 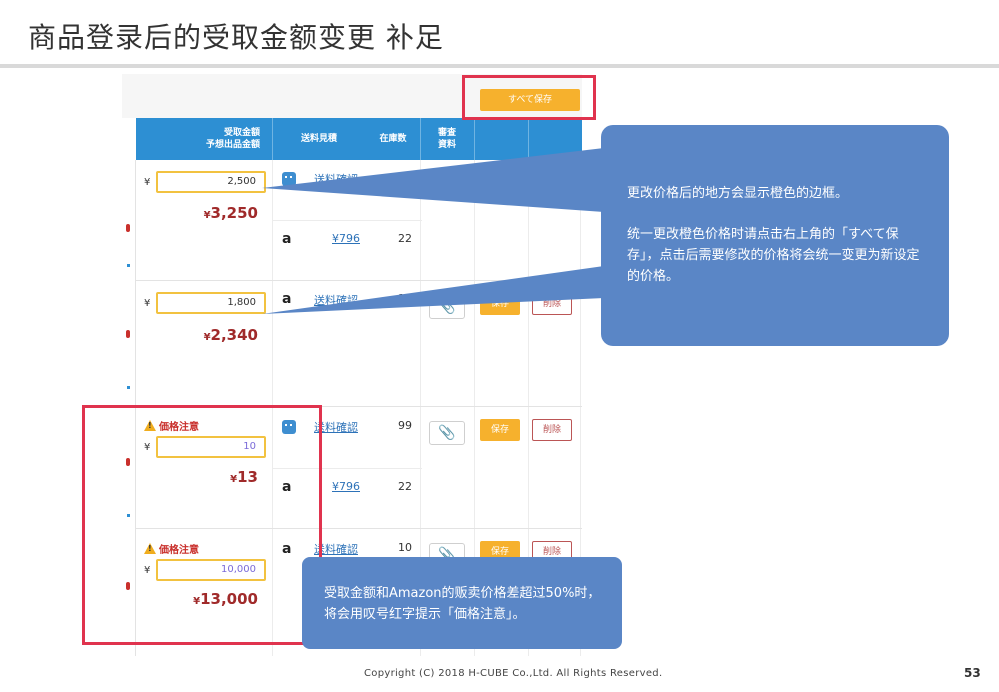 What do you see at coordinates (232, 145) in the screenshot?
I see `header-expected-label: 予想出品金額` at bounding box center [232, 145].